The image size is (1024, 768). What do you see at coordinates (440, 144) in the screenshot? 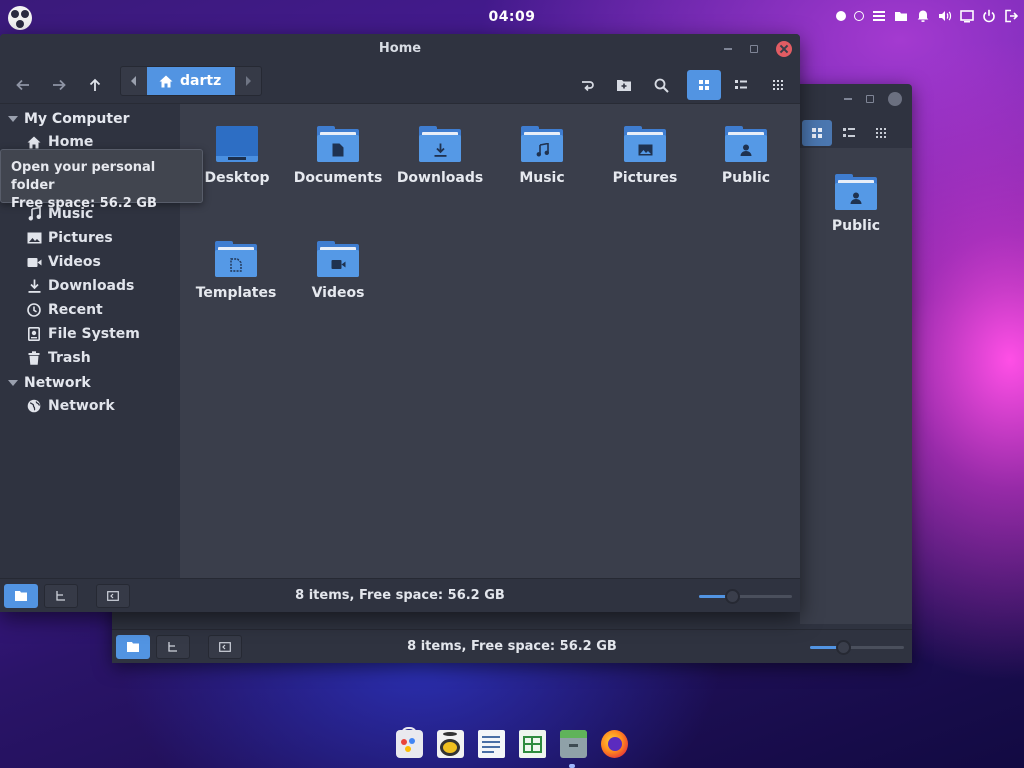
I see `downloads-folder-icon` at bounding box center [440, 144].